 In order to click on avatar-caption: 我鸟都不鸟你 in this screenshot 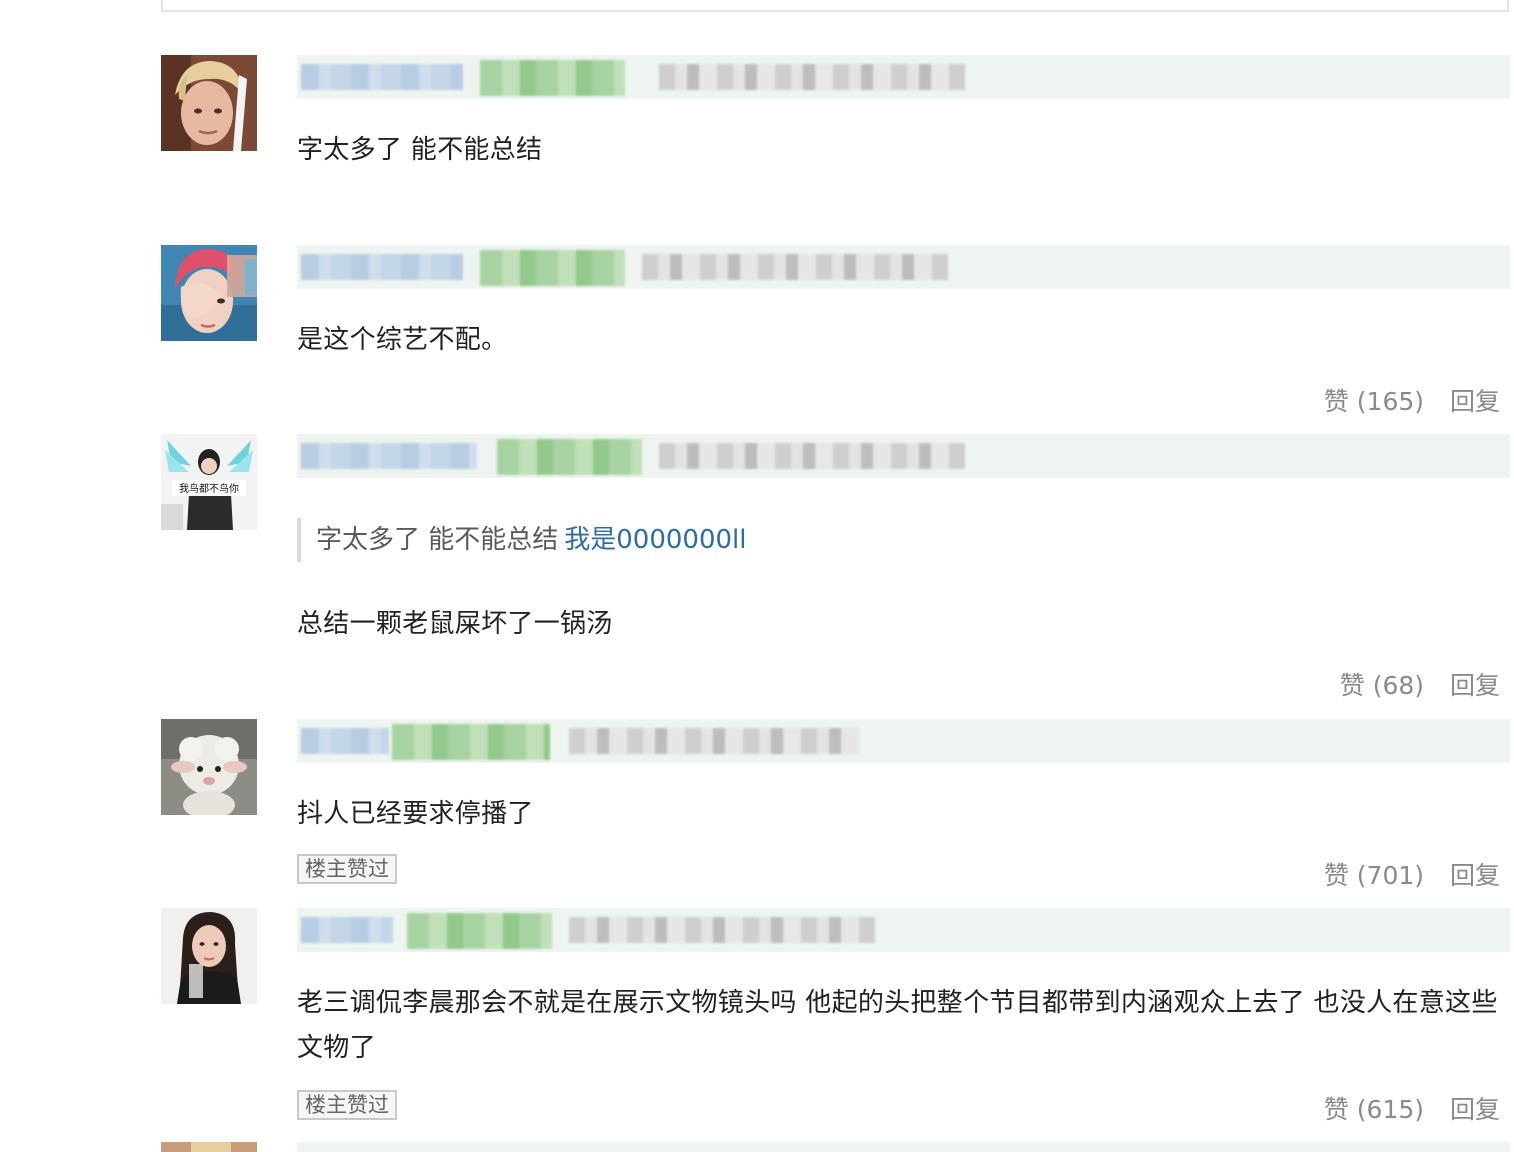, I will do `click(209, 488)`.